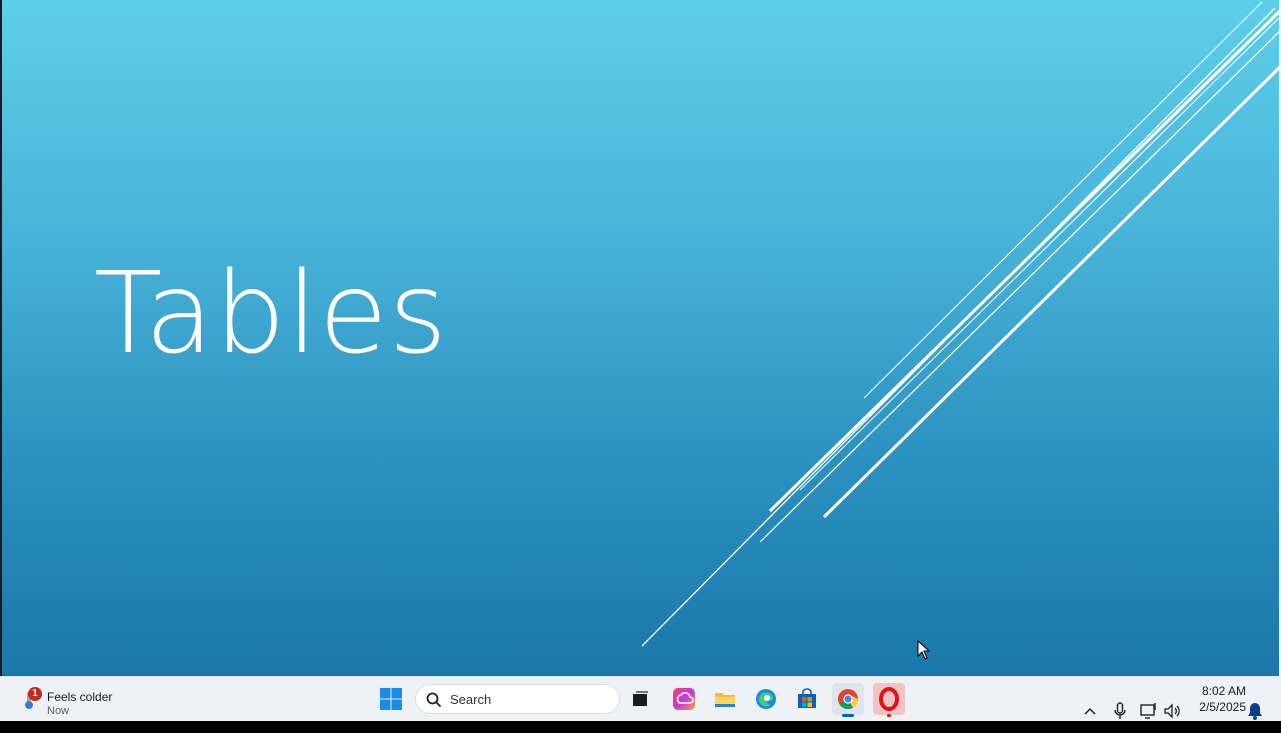  Describe the element at coordinates (471, 699) in the screenshot. I see `search-placeholder: Search` at that location.